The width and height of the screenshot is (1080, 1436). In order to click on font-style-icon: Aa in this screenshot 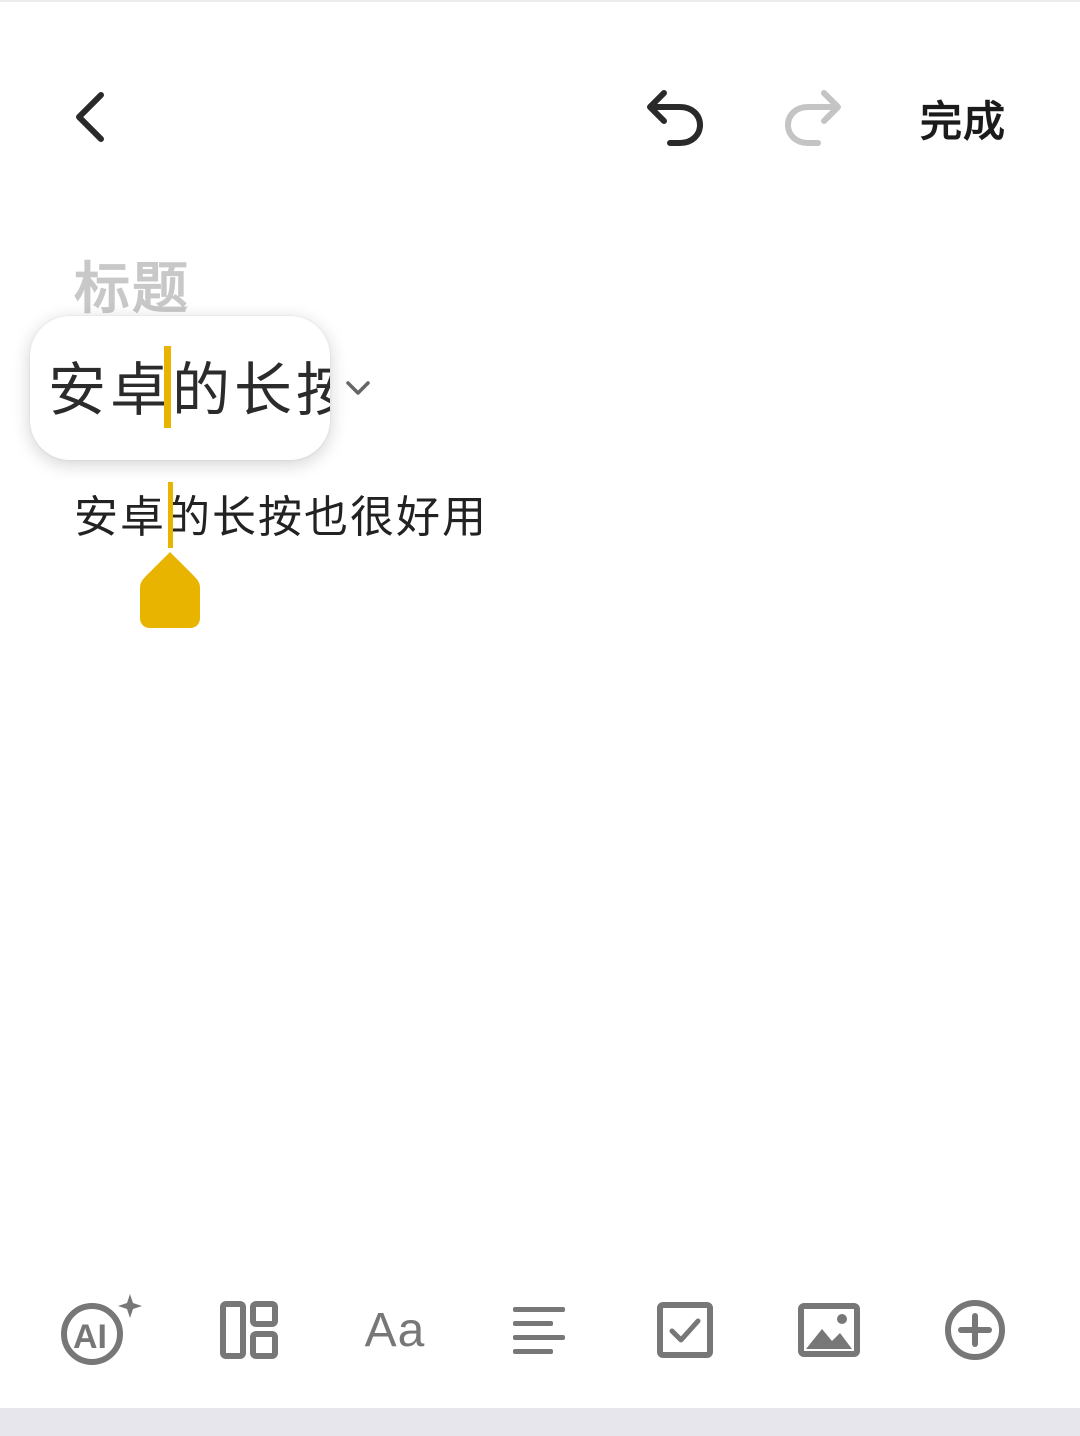, I will do `click(395, 1330)`.